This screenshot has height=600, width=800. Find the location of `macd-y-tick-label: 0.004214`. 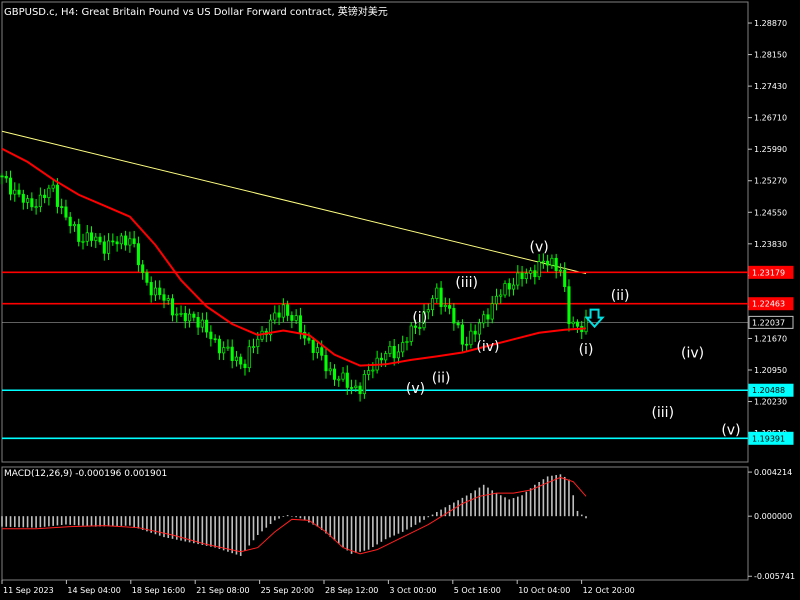

macd-y-tick-label: 0.004214 is located at coordinates (773, 472).